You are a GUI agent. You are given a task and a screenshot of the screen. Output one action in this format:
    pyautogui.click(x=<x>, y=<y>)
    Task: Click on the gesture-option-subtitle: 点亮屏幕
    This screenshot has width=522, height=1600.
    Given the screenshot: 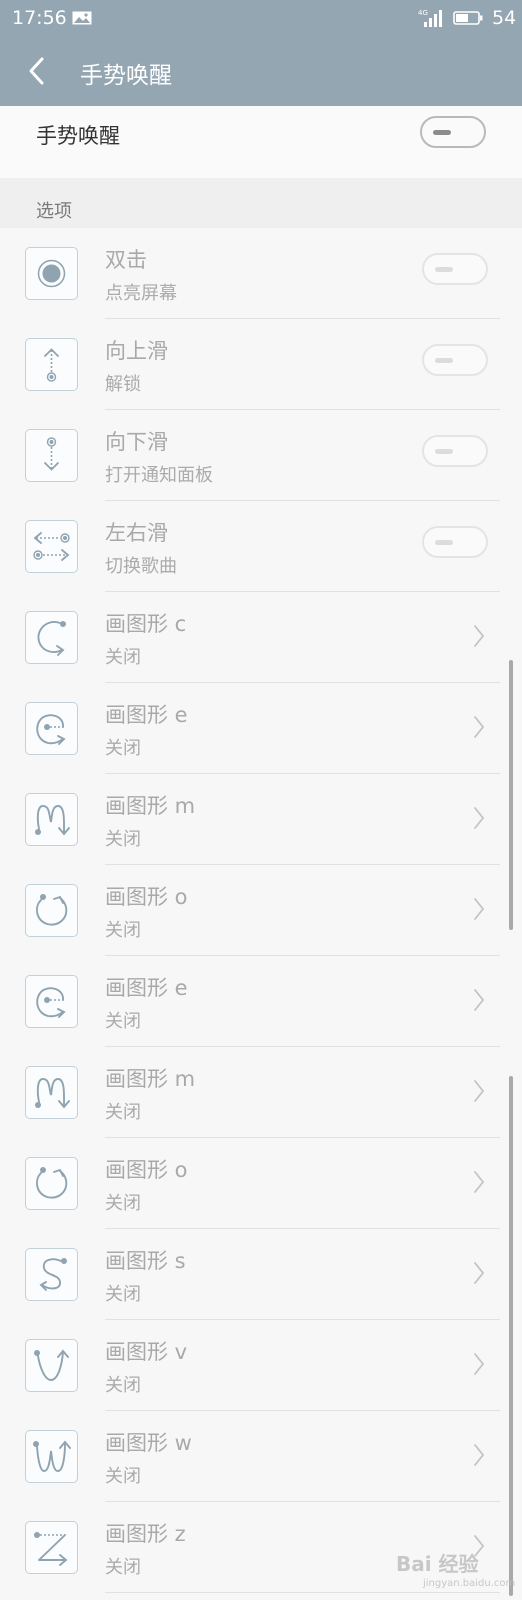 What is the action you would take?
    pyautogui.click(x=141, y=293)
    